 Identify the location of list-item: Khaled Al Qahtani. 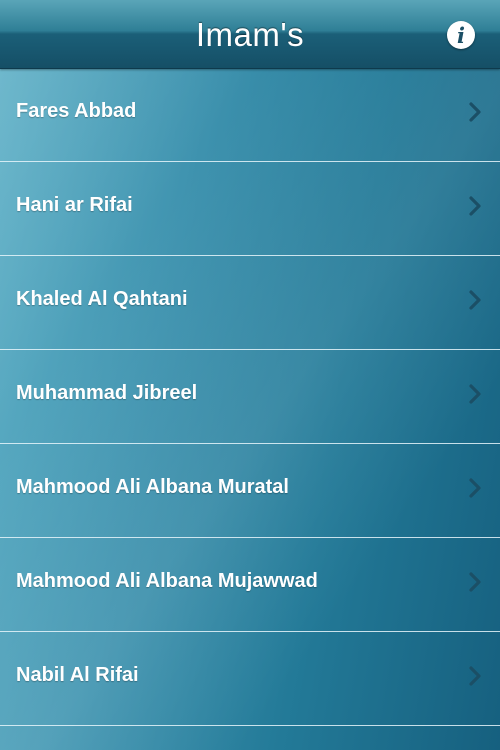
(250, 303).